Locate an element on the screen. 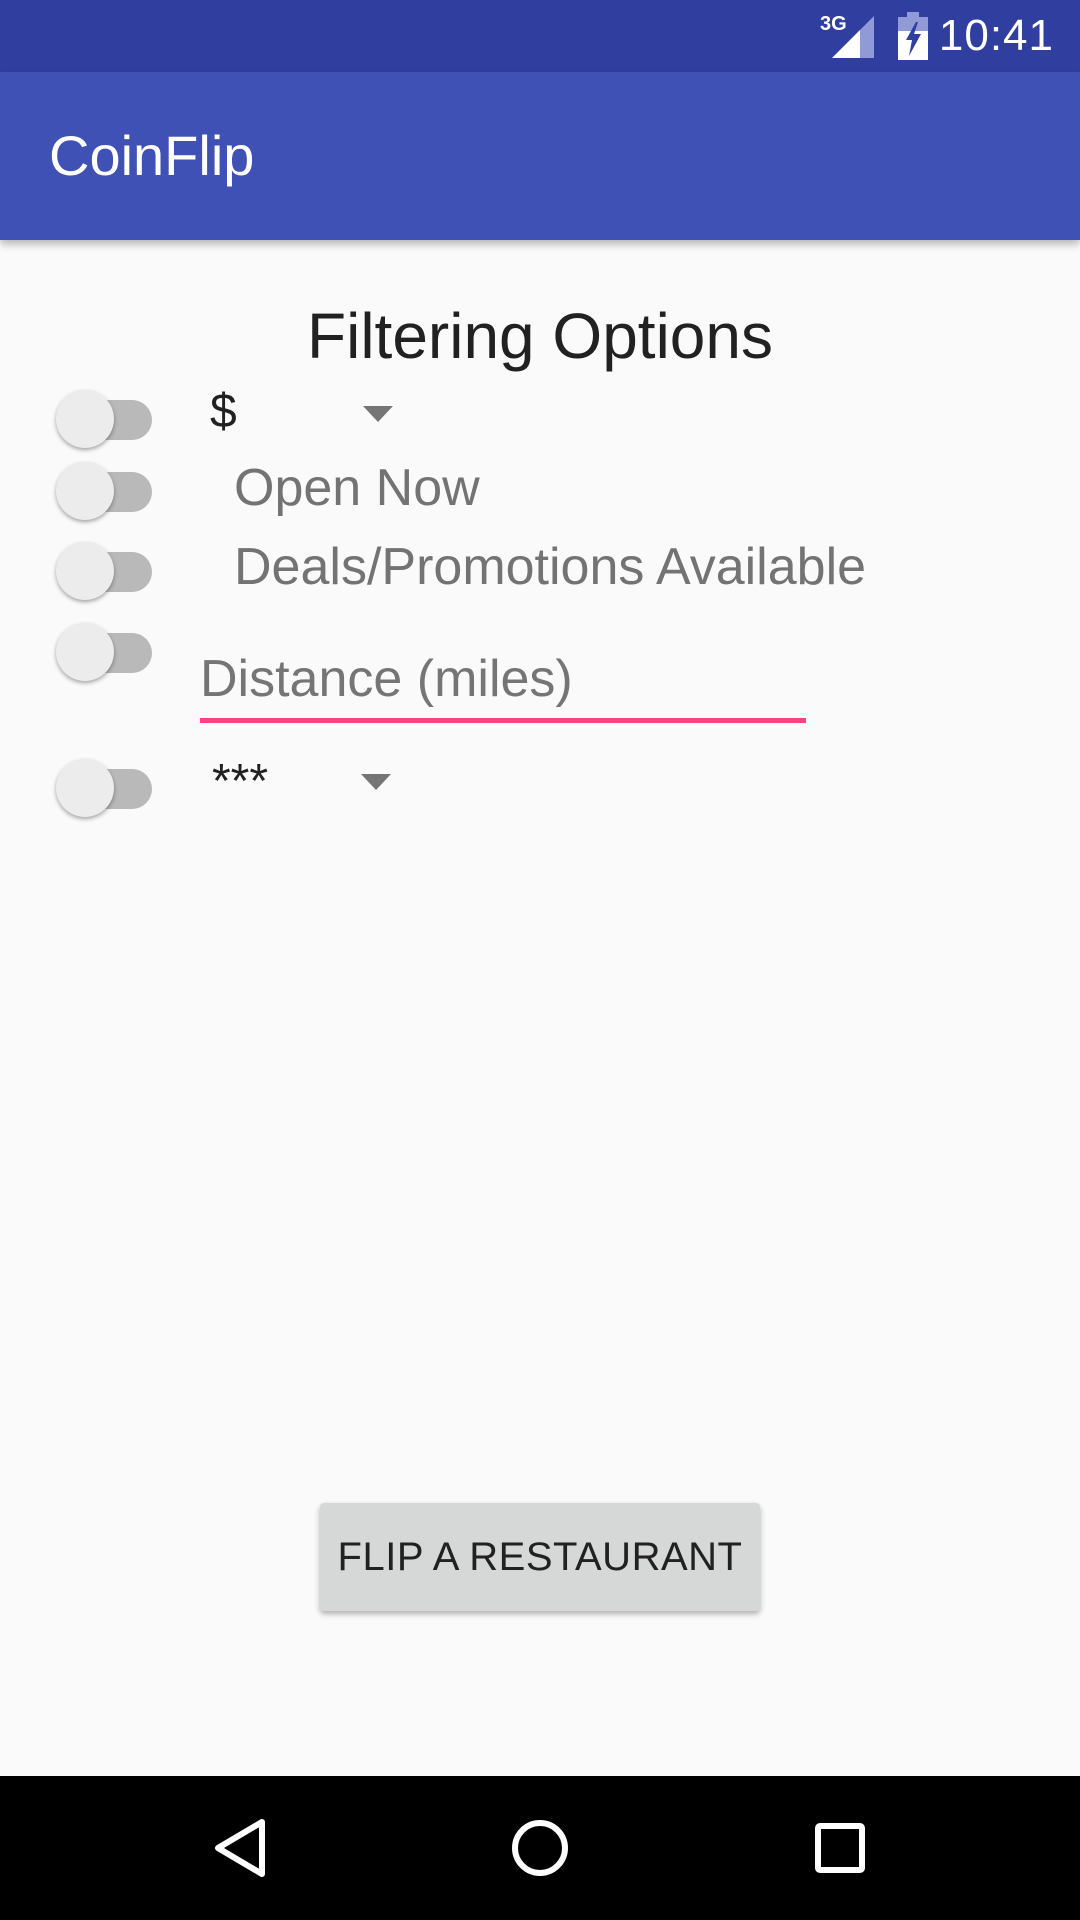 The height and width of the screenshot is (1920, 1080). status-time: 10:41 is located at coordinates (996, 35).